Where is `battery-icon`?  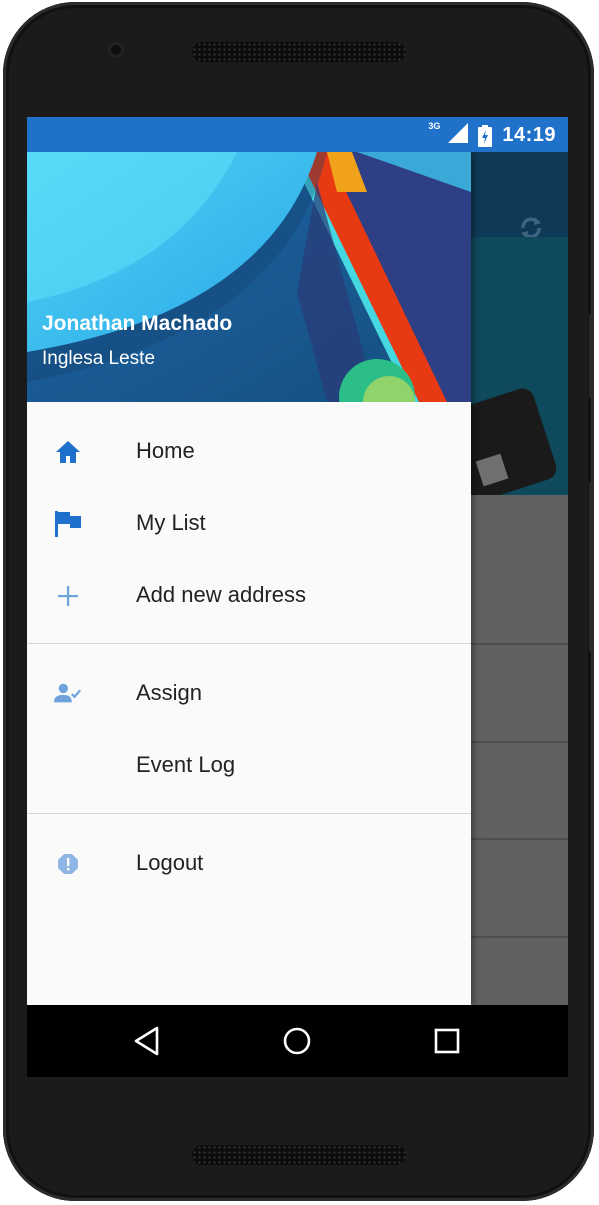 battery-icon is located at coordinates (485, 135).